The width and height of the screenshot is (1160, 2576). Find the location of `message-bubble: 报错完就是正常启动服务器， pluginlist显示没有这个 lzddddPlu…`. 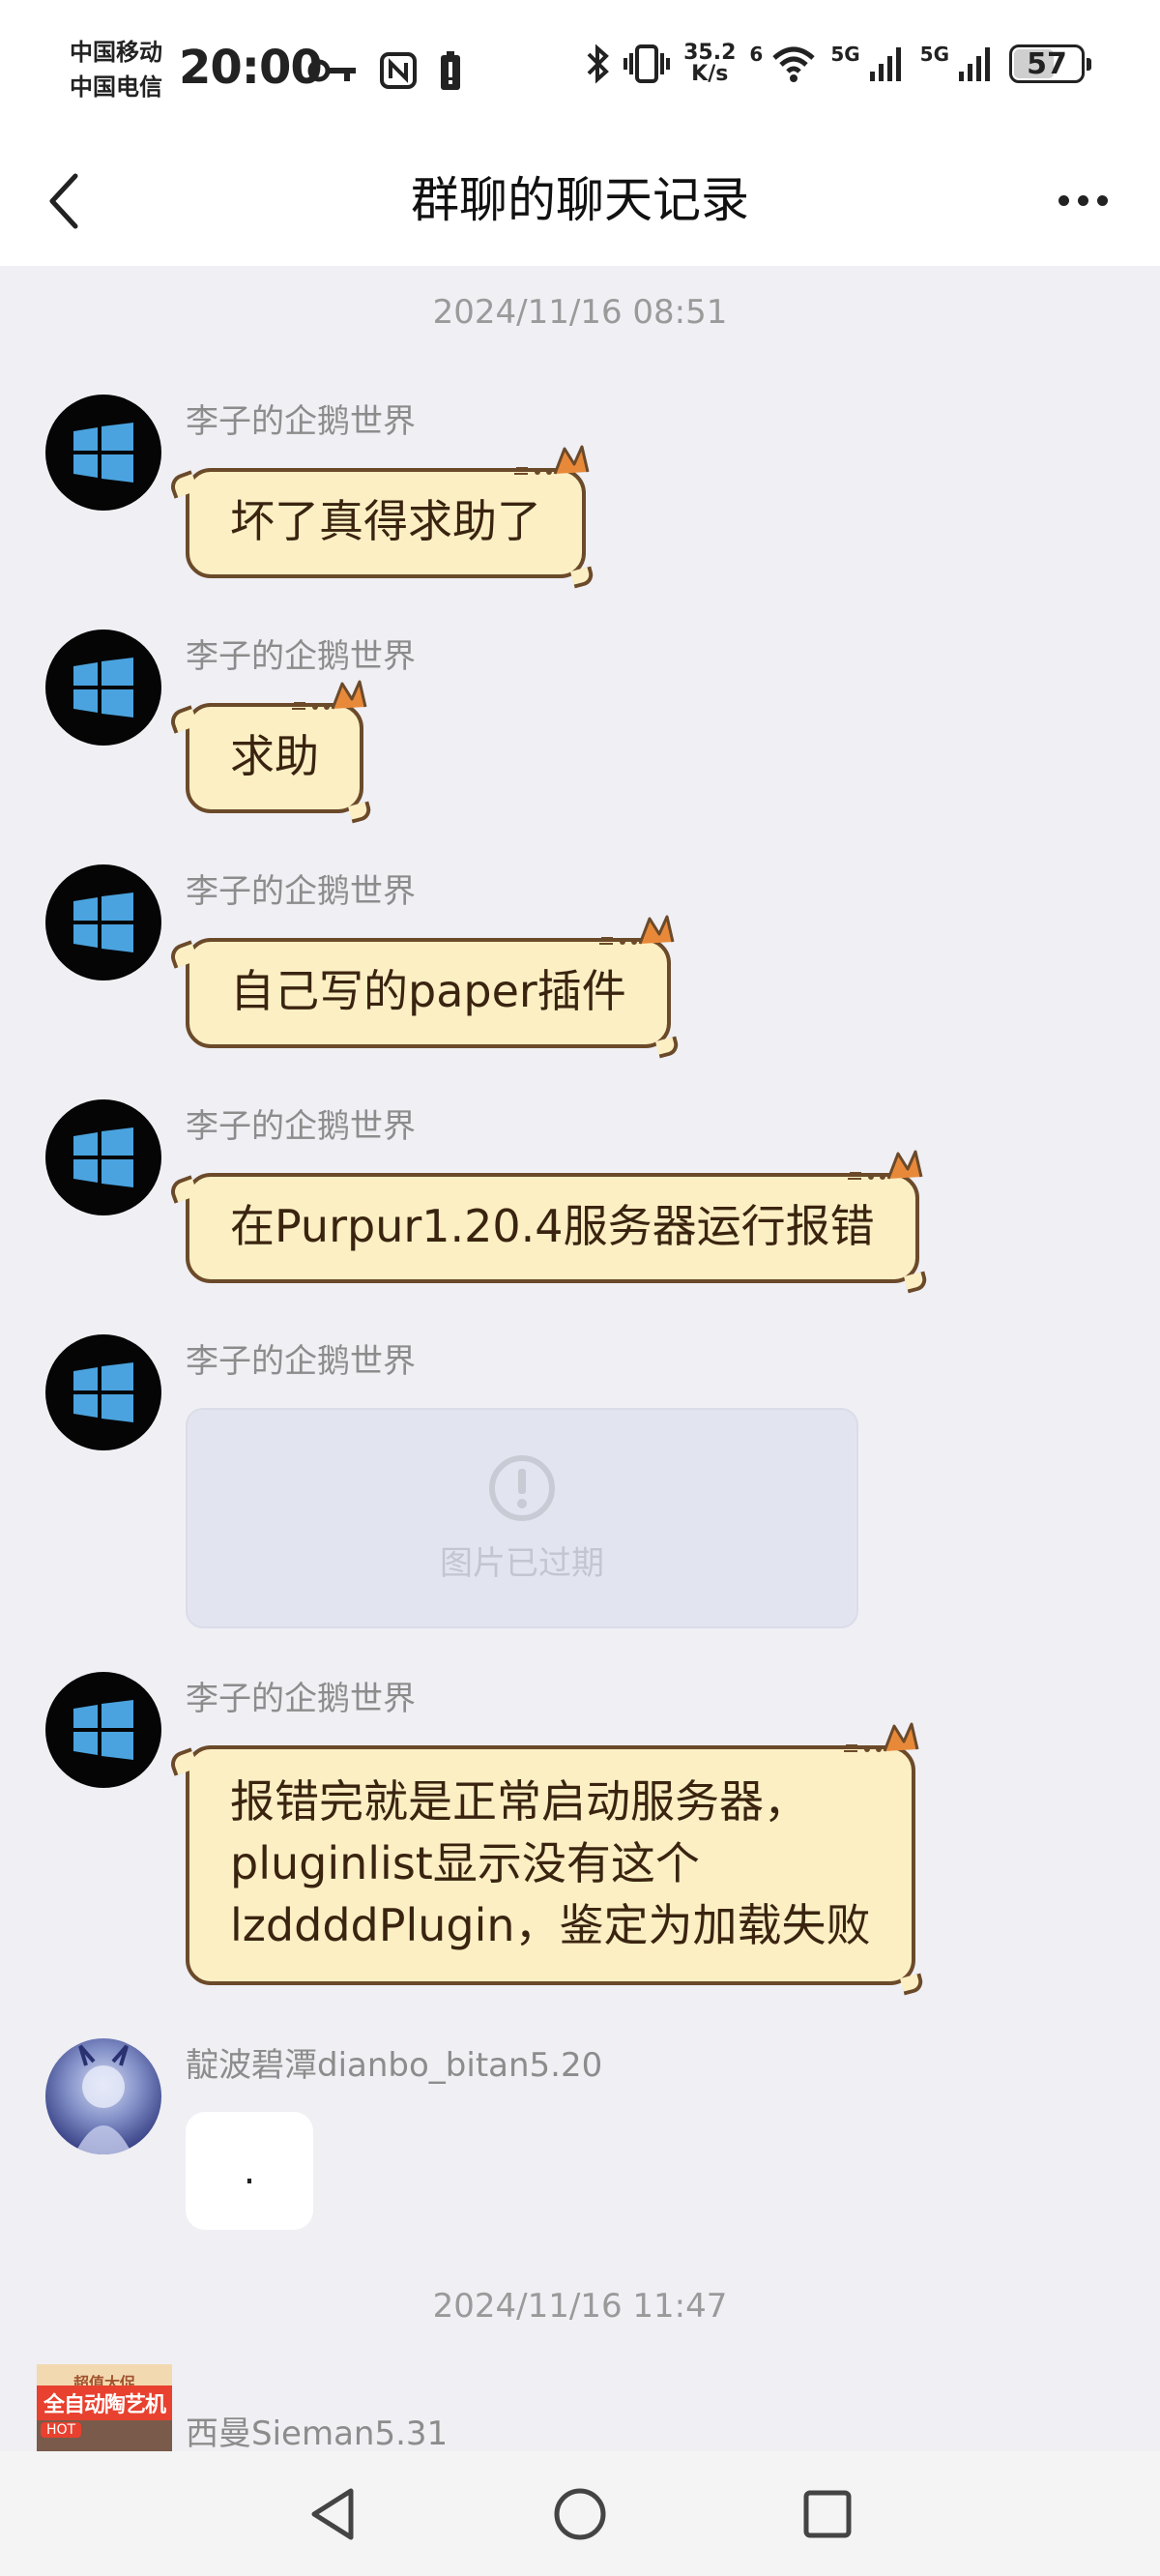

message-bubble: 报错完就是正常启动服务器， pluginlist显示没有这个 lzddddPlu… is located at coordinates (546, 1859).